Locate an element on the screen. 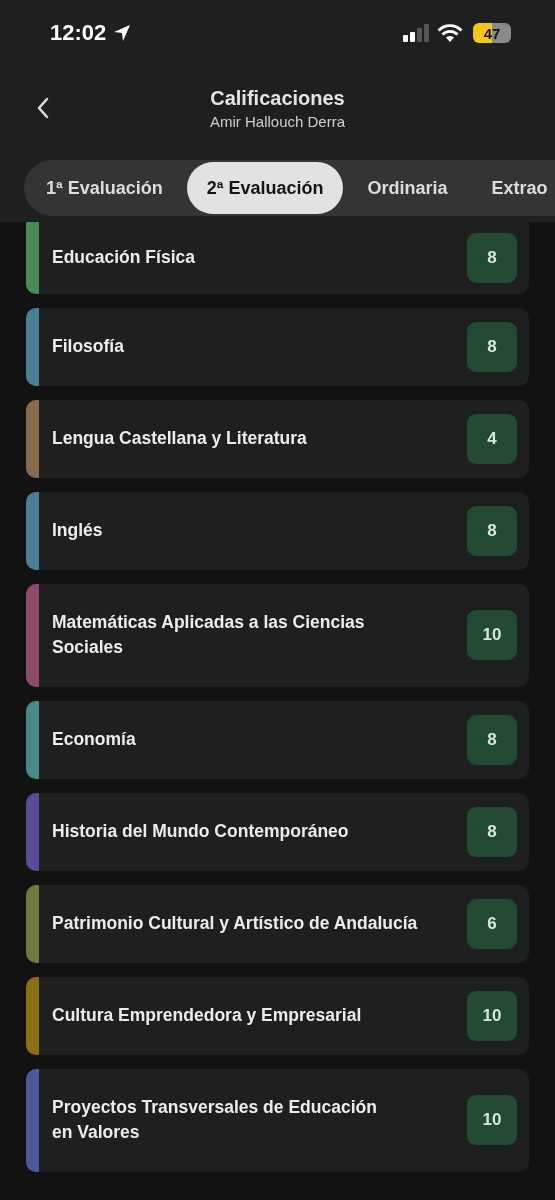 This screenshot has width=555, height=1200. wifi-icon is located at coordinates (450, 33).